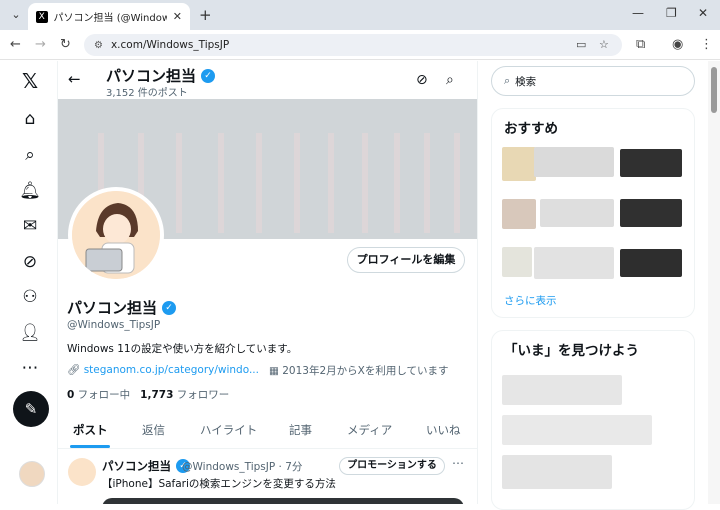 Image resolution: width=720 pixels, height=510 pixels. What do you see at coordinates (581, 44) in the screenshot?
I see `cast-icon: ▭` at bounding box center [581, 44].